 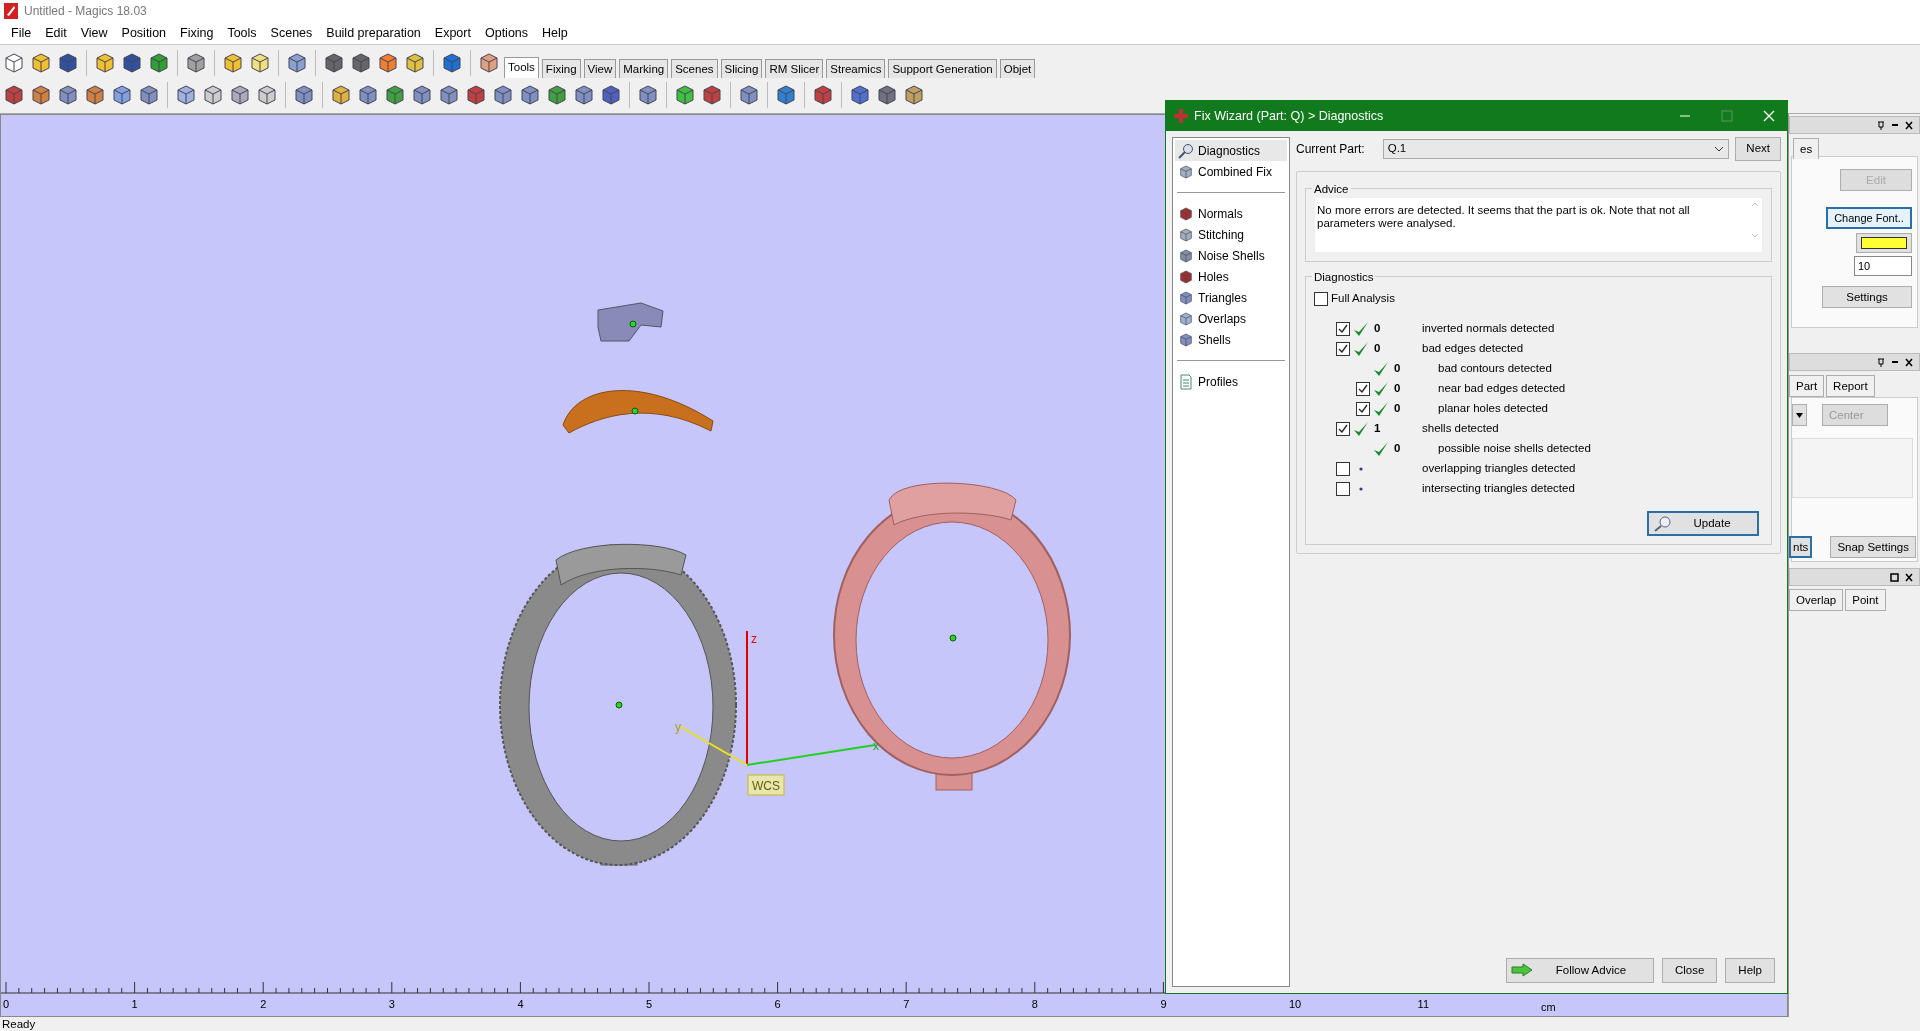 What do you see at coordinates (452, 33) in the screenshot?
I see `menu-item: Export` at bounding box center [452, 33].